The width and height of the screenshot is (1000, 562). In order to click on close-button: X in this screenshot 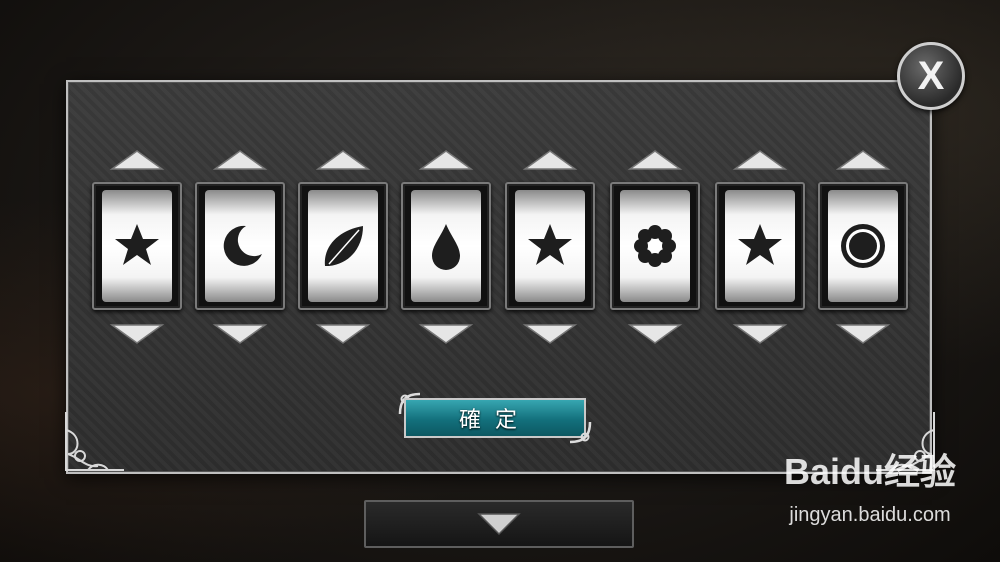, I will do `click(931, 76)`.